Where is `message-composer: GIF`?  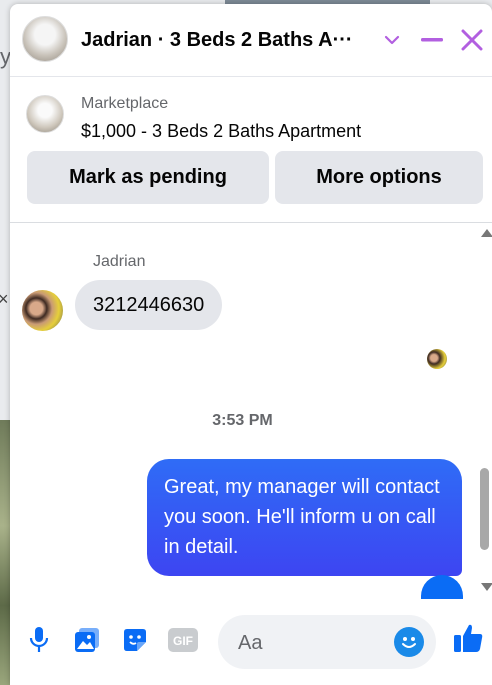 message-composer: GIF is located at coordinates (251, 642).